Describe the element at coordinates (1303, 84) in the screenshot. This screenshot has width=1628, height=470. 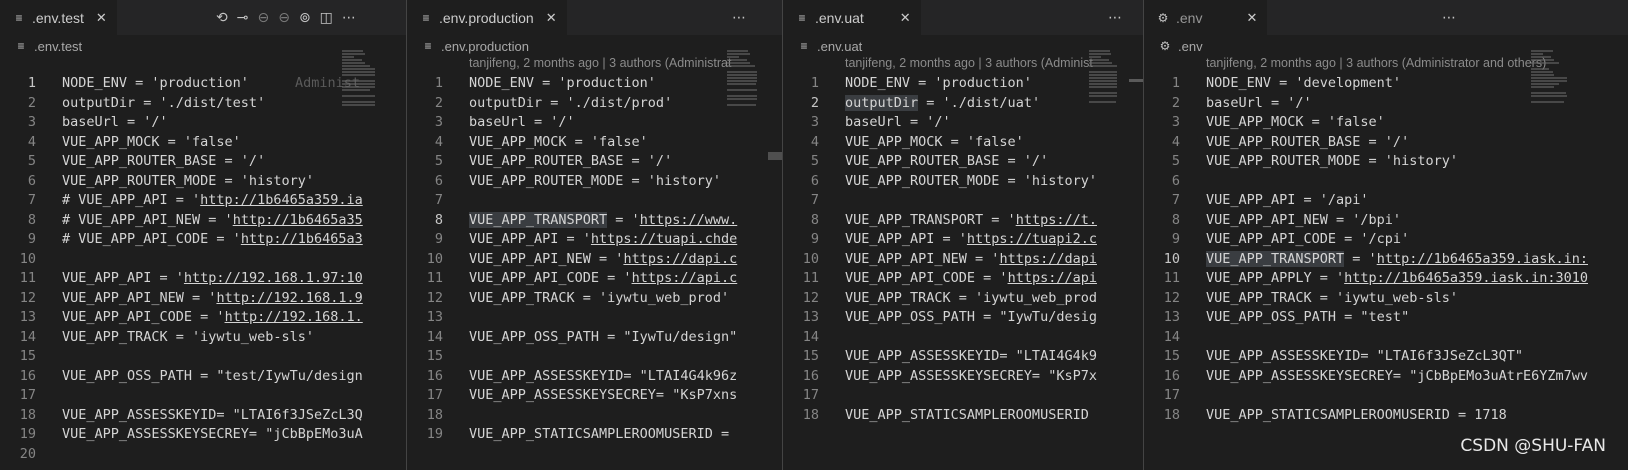
I see `code-text: NODE_ENV = 'development'` at that location.